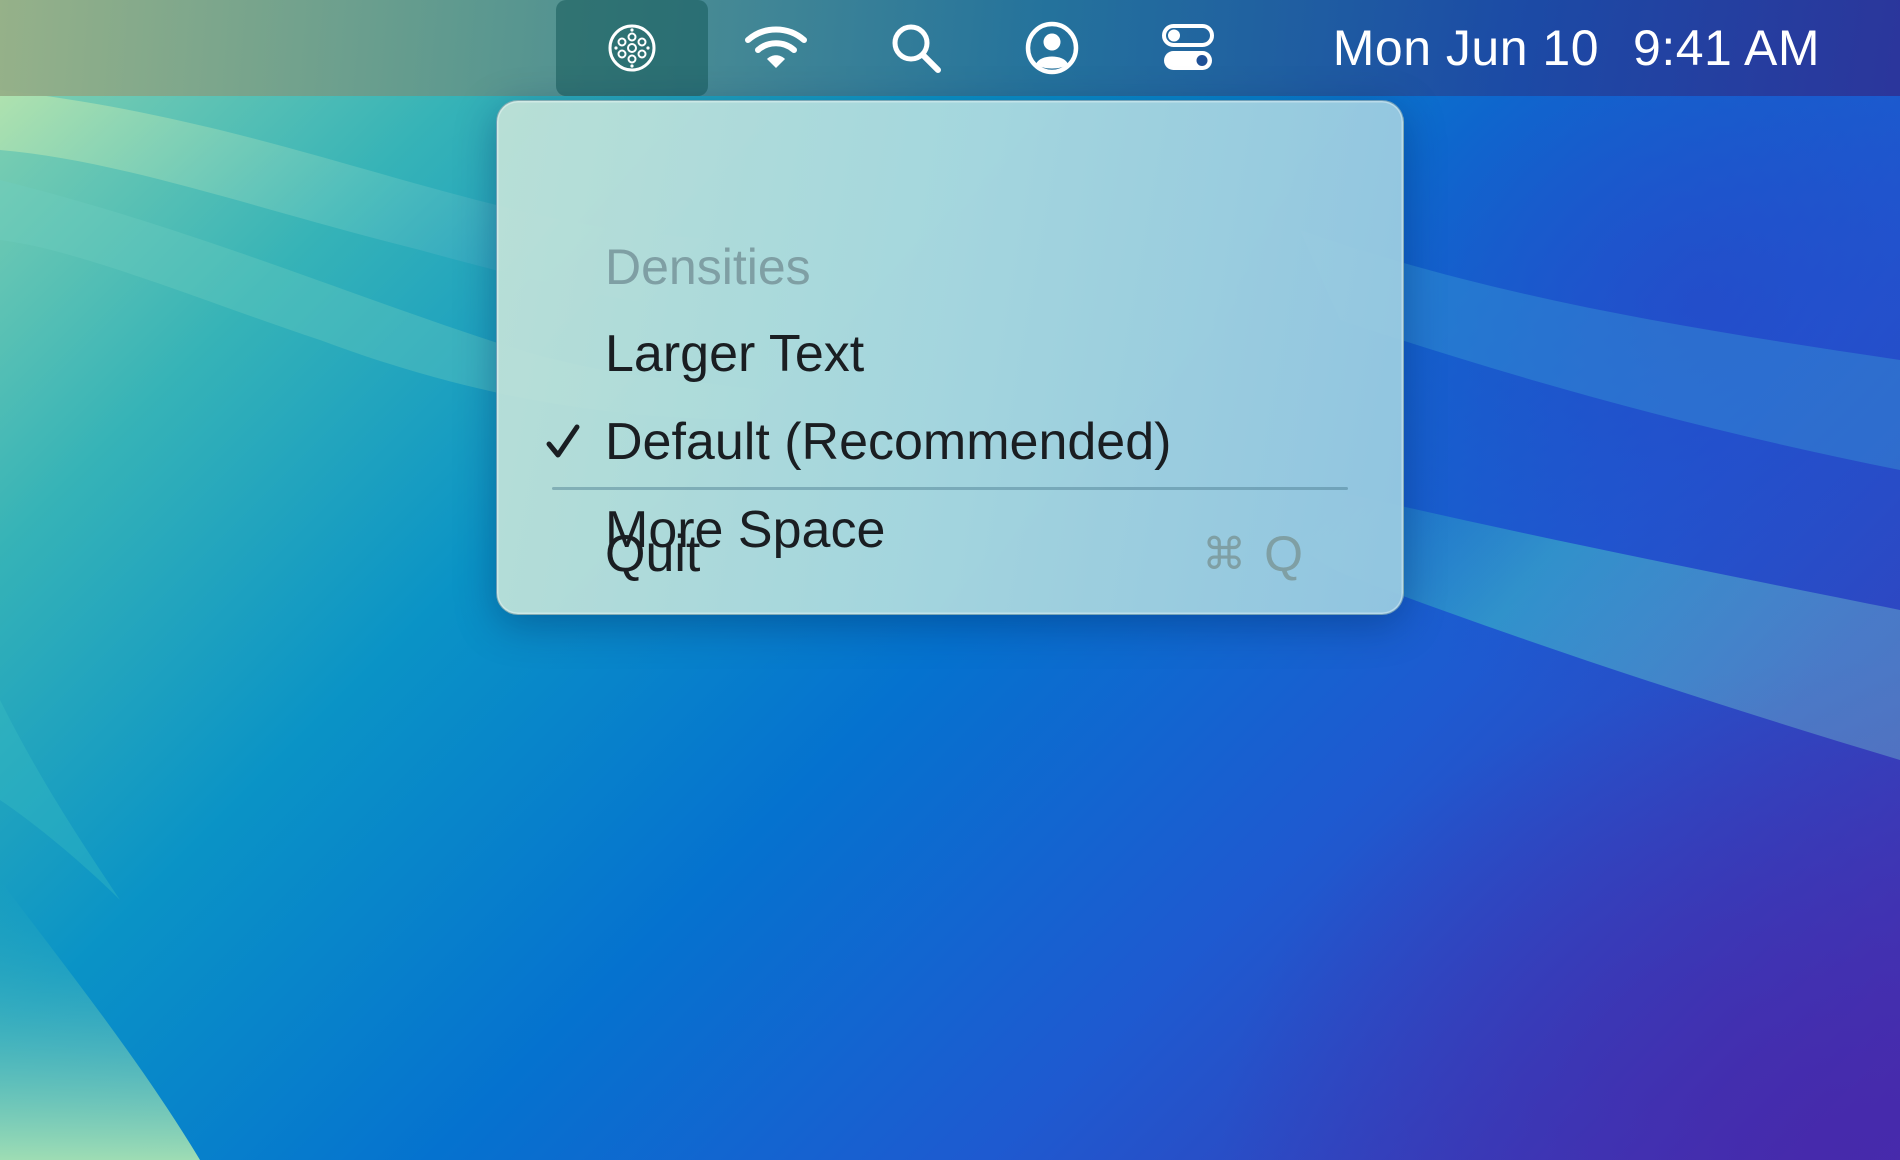 Image resolution: width=1900 pixels, height=1160 pixels. I want to click on control-center-icon, so click(1188, 48).